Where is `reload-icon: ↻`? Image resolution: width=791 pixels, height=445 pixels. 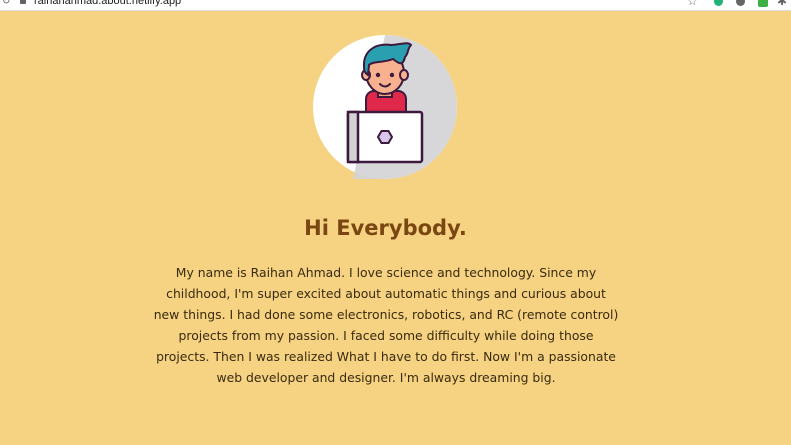 reload-icon: ↻ is located at coordinates (6, 3).